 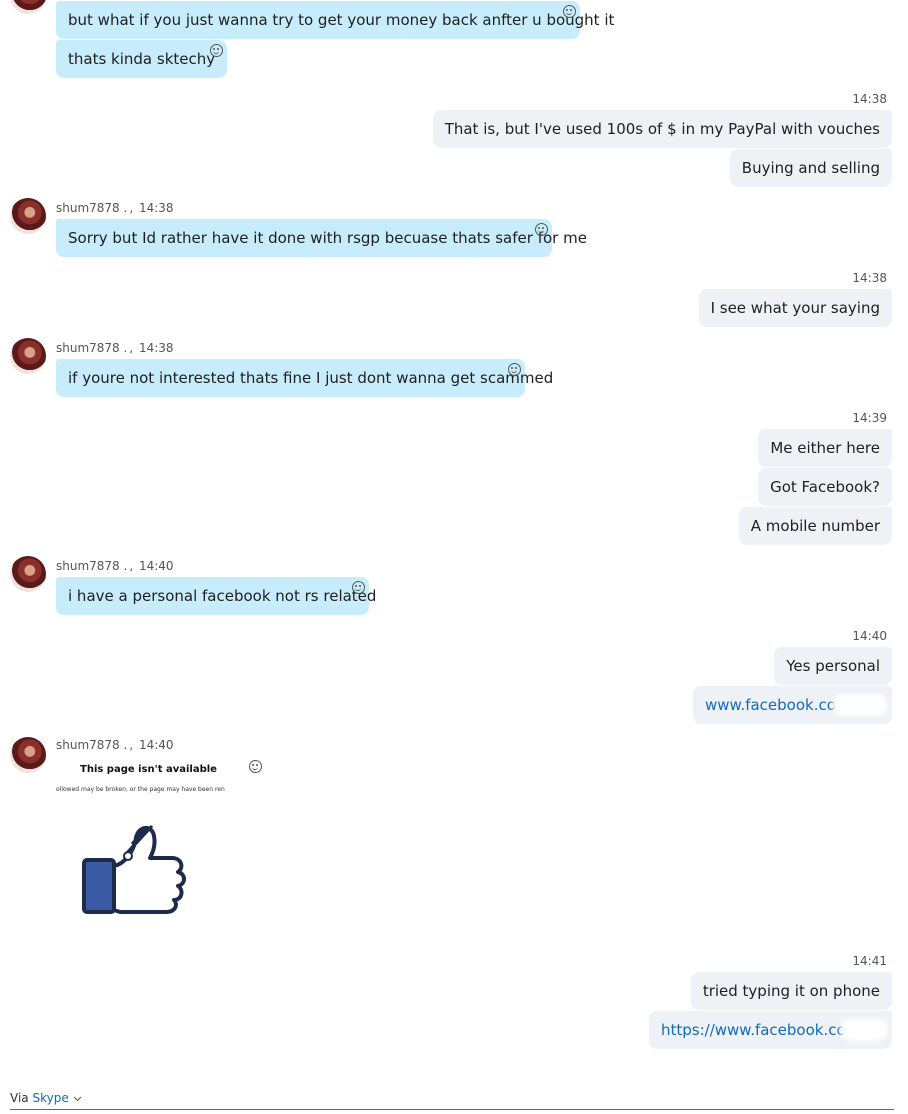 I want to click on compose-divider, so click(x=452, y=1109).